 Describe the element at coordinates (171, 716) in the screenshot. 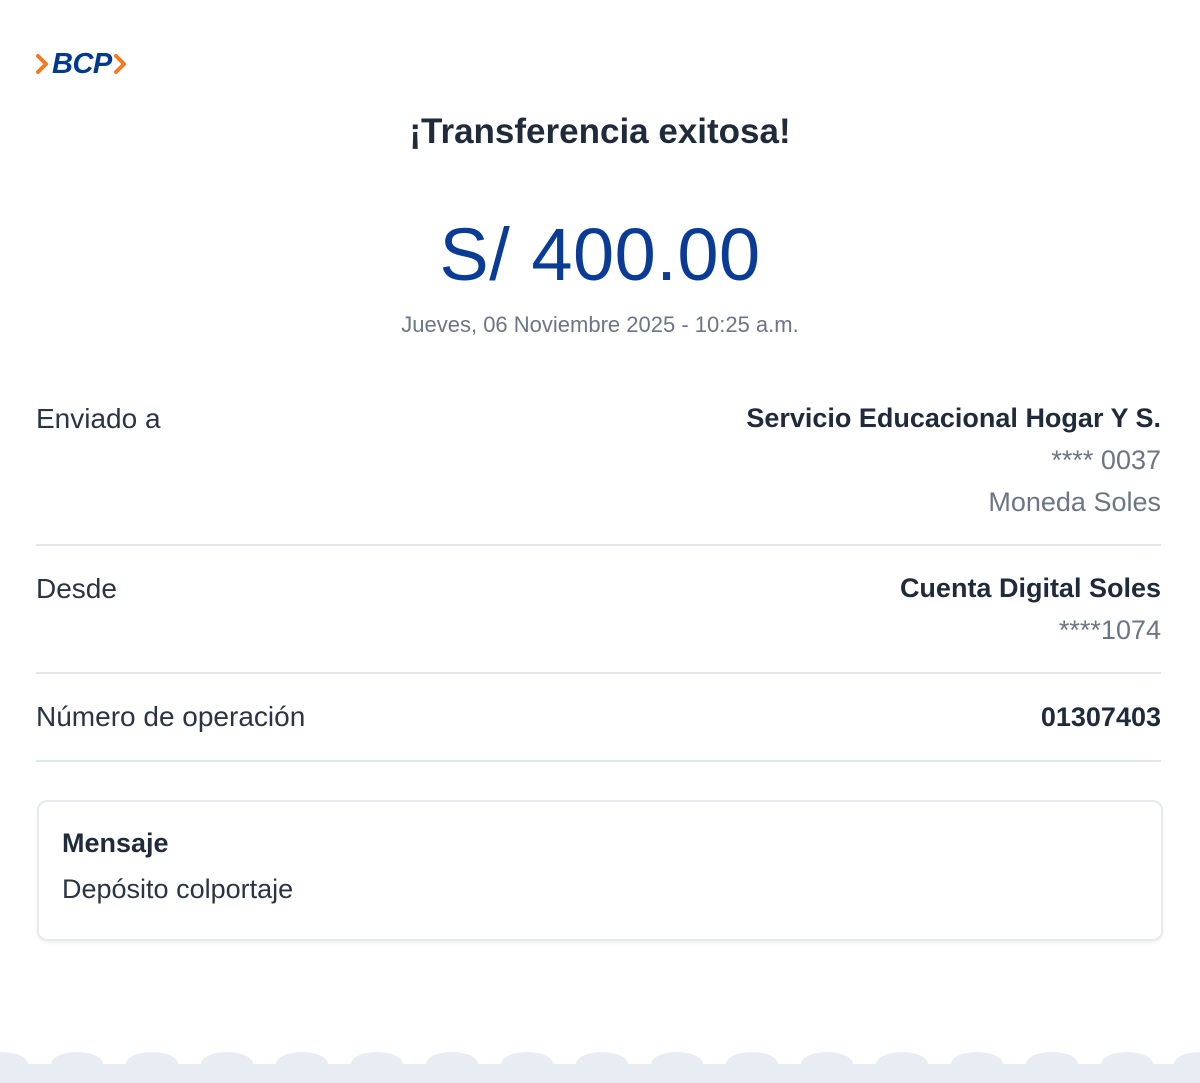

I see `operation-label: Número de operación` at that location.